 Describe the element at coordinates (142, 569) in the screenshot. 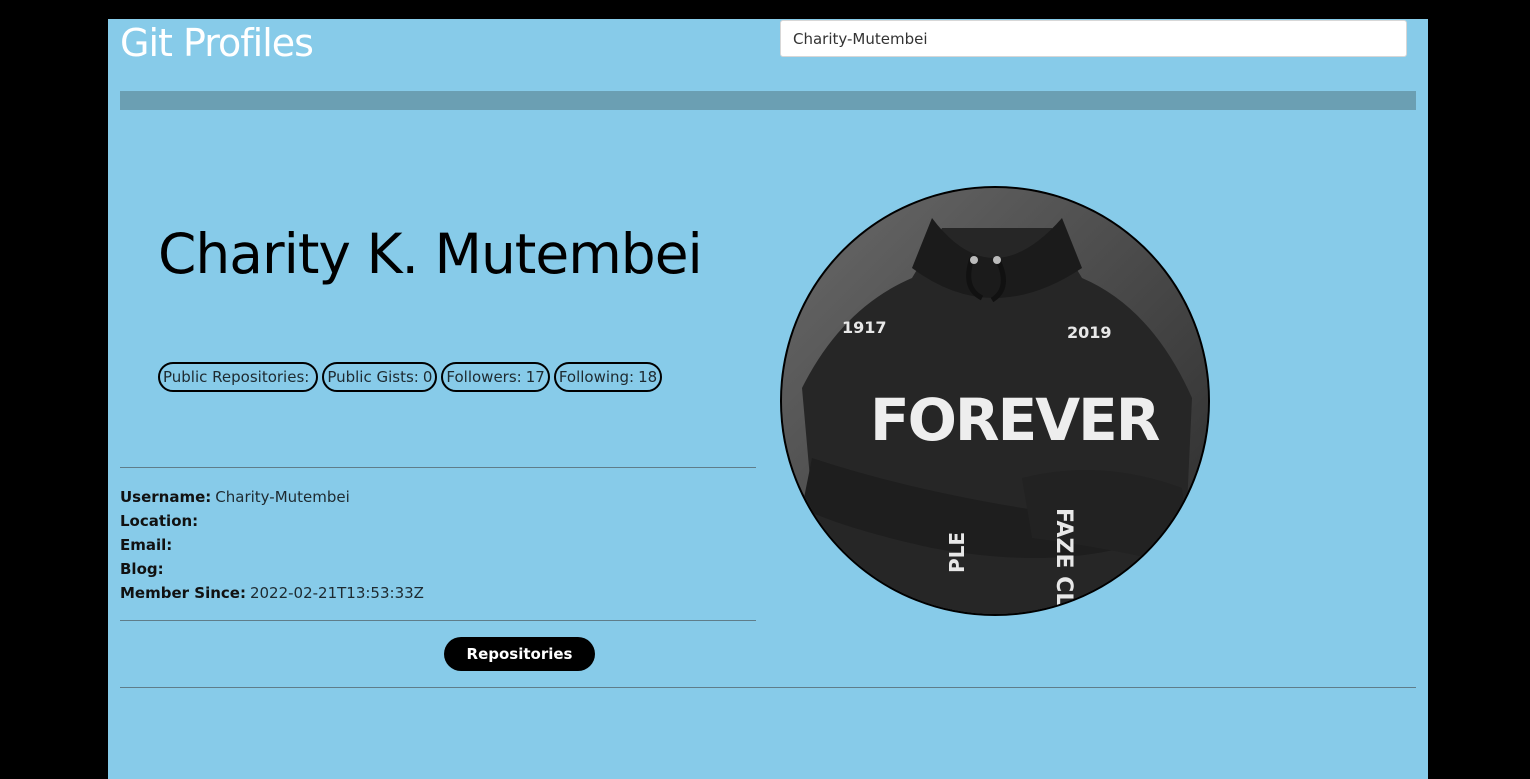

I see `detail-label: Blog:` at that location.